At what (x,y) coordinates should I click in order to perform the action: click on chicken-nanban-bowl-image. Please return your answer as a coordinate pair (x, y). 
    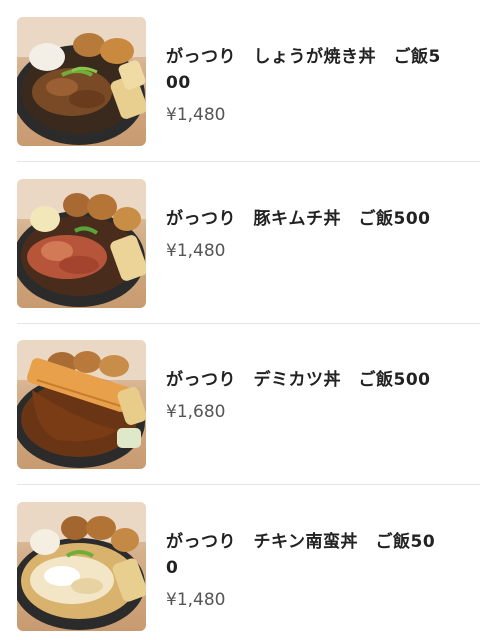
    Looking at the image, I should click on (81, 566).